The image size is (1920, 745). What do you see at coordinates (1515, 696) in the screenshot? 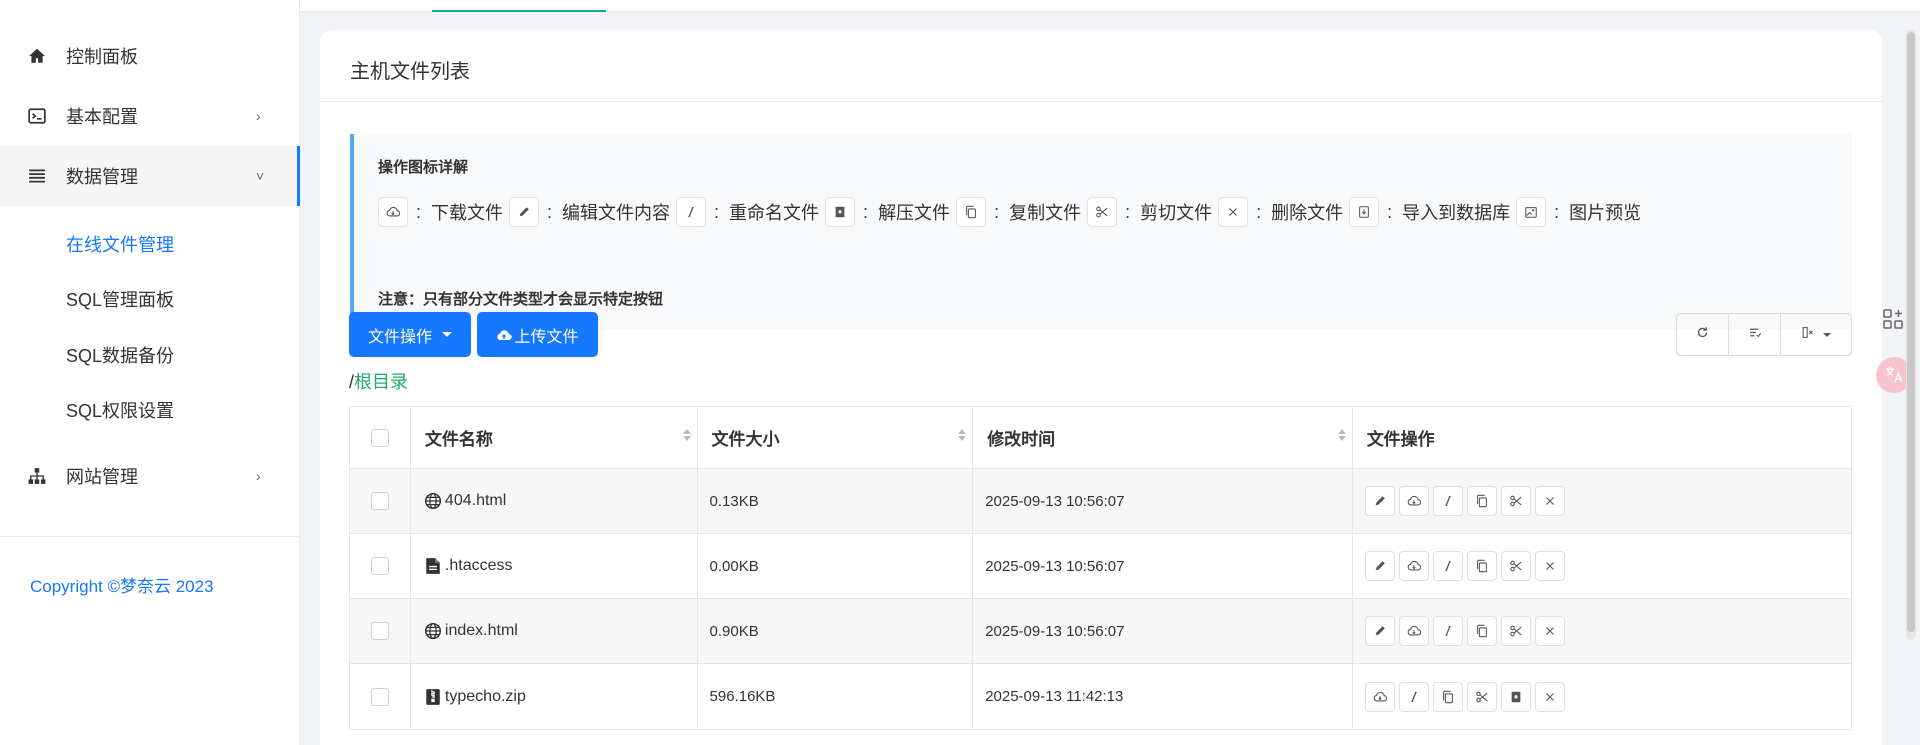
I see `unzip-button` at bounding box center [1515, 696].